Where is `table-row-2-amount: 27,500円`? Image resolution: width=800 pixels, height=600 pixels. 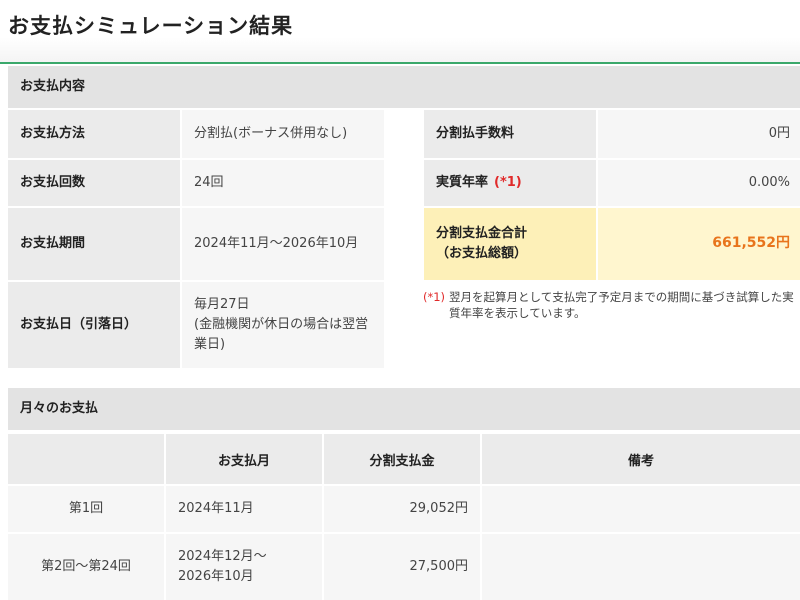 table-row-2-amount: 27,500円 is located at coordinates (402, 567).